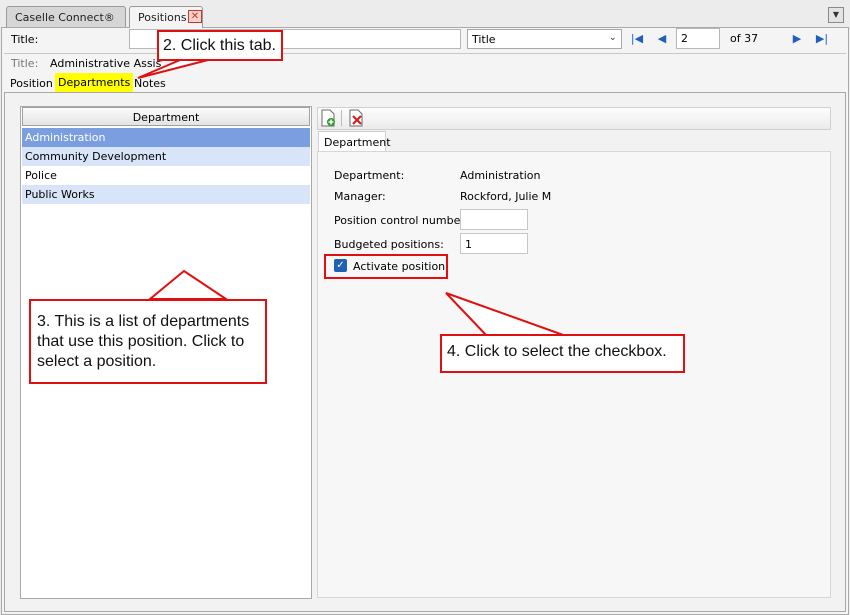  I want to click on budgeted-positions-input: 1, so click(494, 243).